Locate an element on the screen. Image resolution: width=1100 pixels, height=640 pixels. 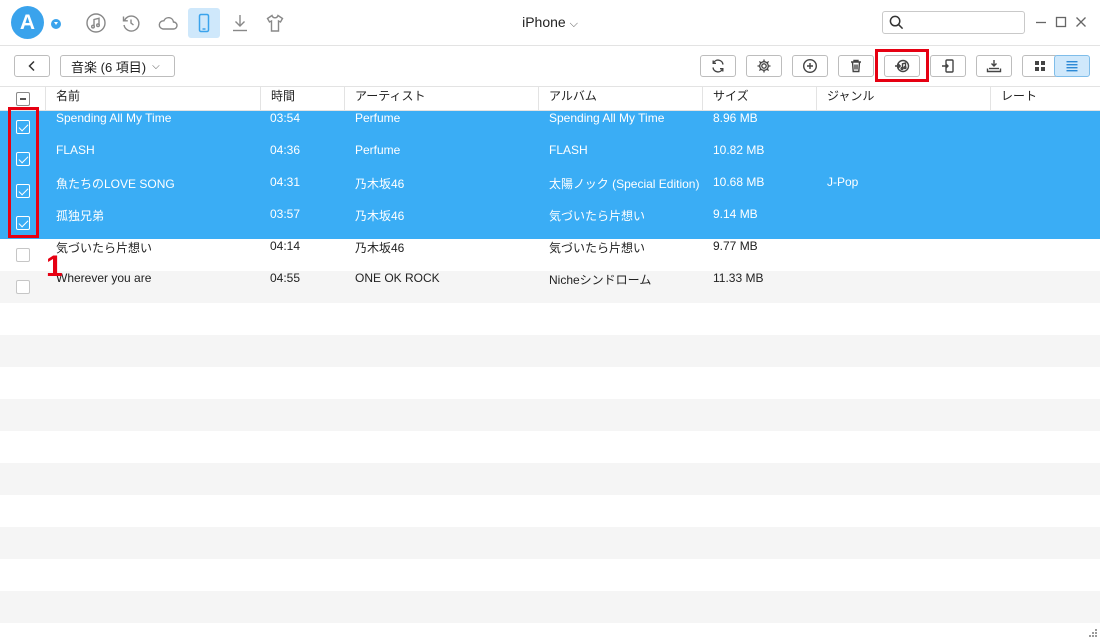
cloud-icon is located at coordinates (168, 23).